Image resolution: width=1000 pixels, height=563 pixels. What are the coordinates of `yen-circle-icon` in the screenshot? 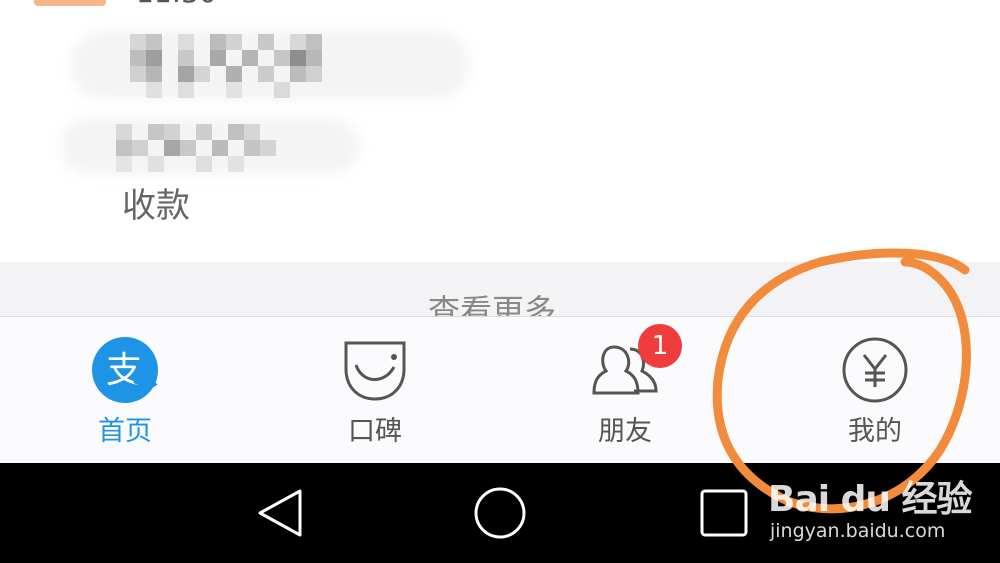 It's located at (875, 370).